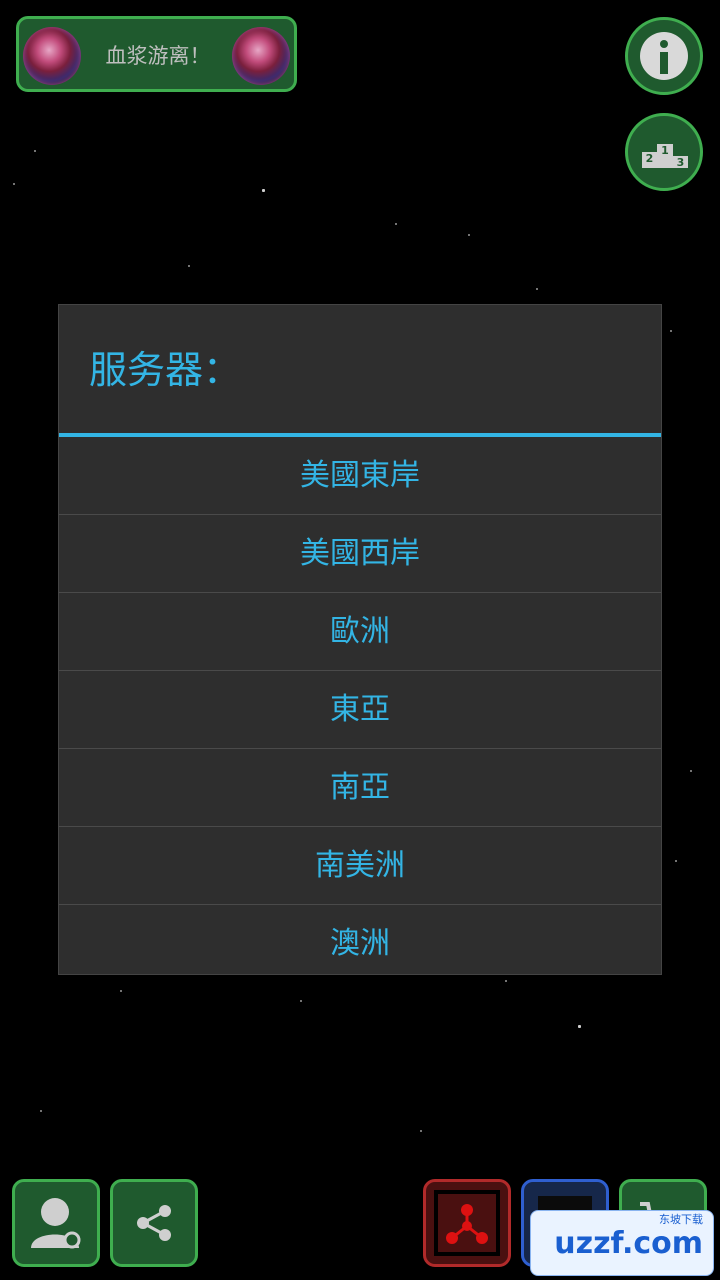 Image resolution: width=720 pixels, height=1280 pixels. What do you see at coordinates (360, 866) in the screenshot?
I see `server-option-south-america: 南美洲` at bounding box center [360, 866].